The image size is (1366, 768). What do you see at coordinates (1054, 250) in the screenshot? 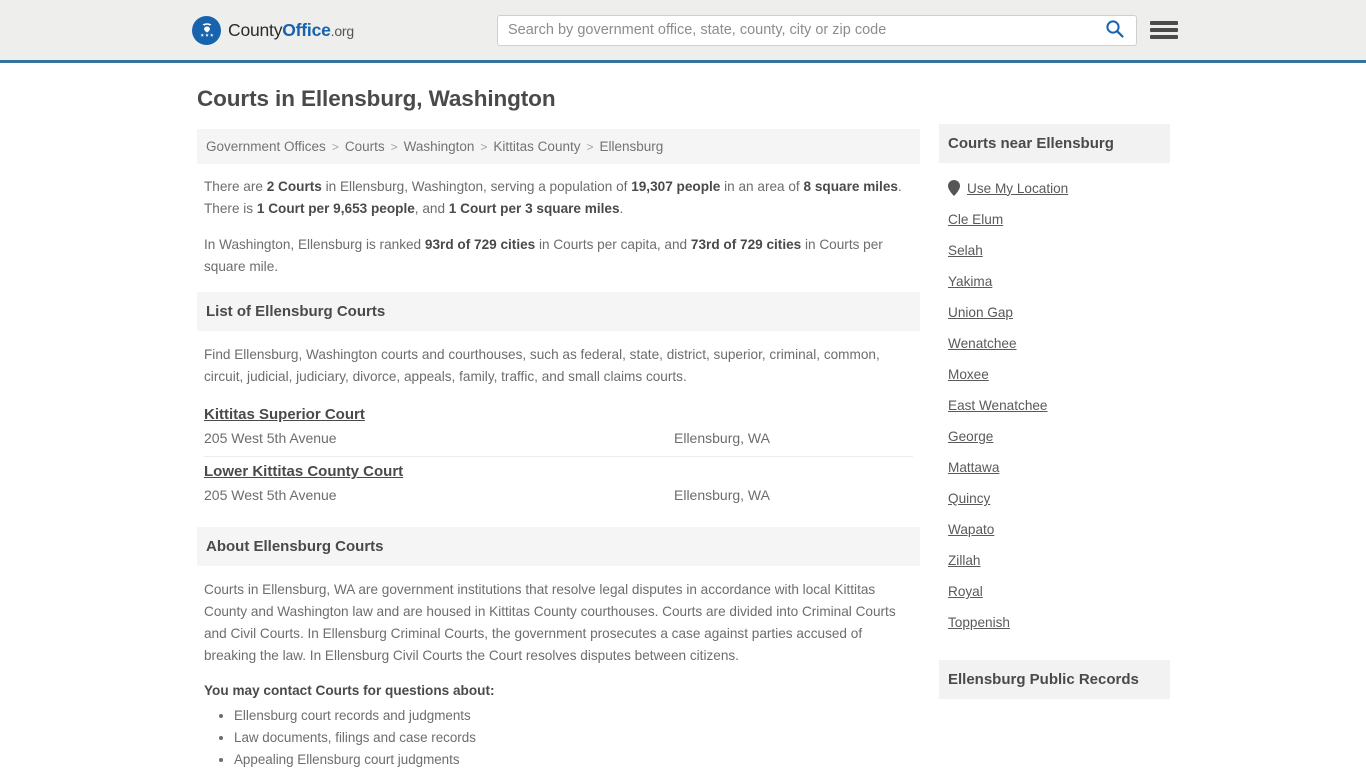
I see `sidebar-item-selah: Selah` at bounding box center [1054, 250].